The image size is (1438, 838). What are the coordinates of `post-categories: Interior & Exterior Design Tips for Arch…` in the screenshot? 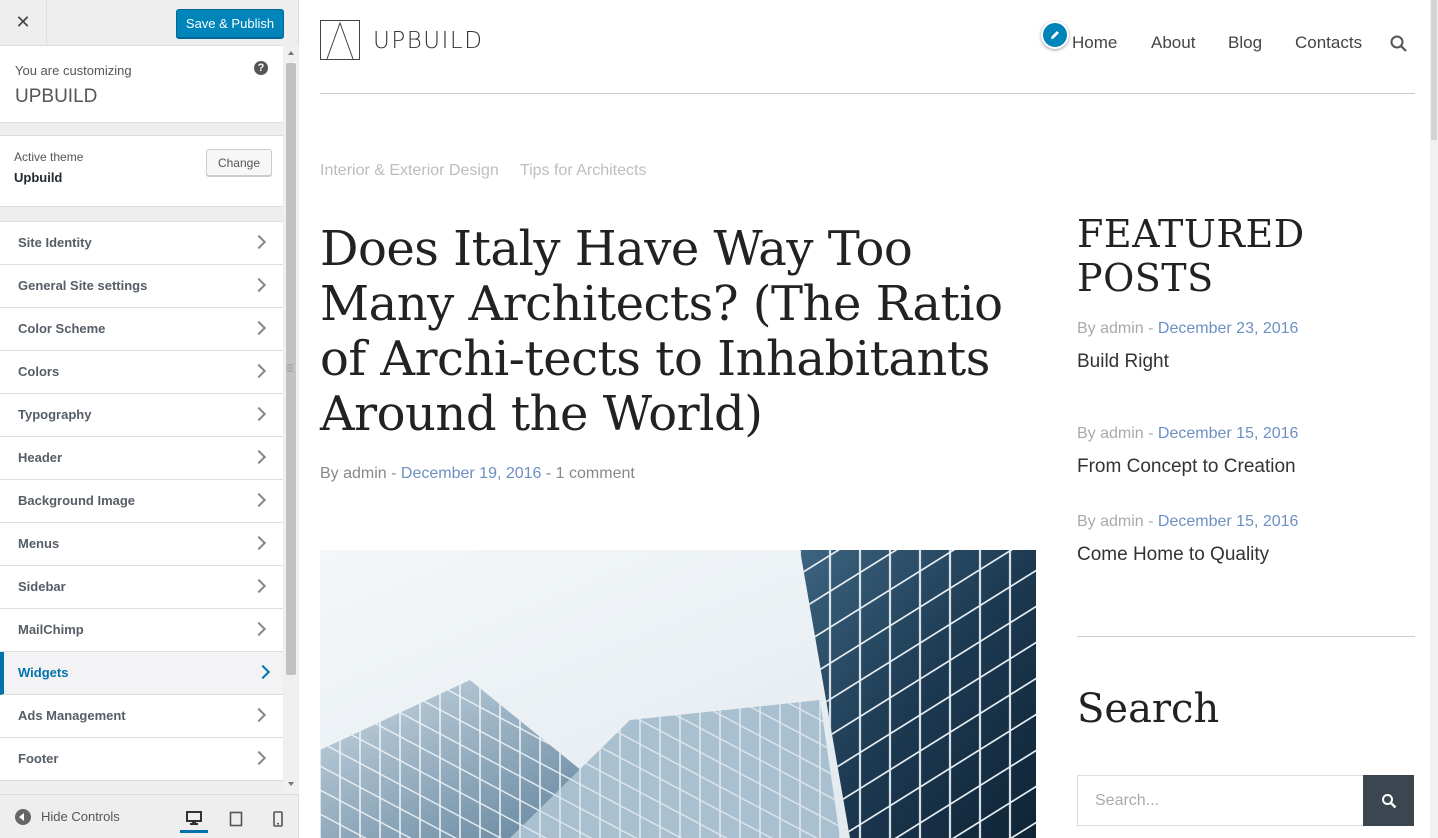 It's located at (491, 171).